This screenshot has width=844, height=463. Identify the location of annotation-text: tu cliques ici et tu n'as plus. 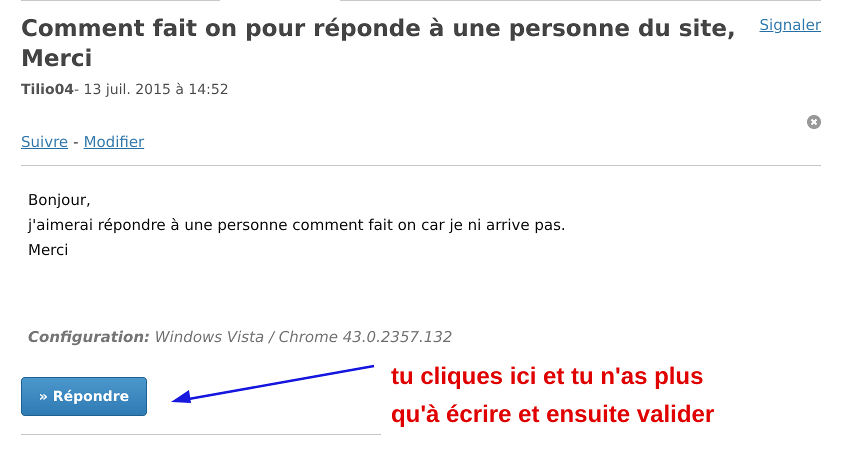
(547, 377).